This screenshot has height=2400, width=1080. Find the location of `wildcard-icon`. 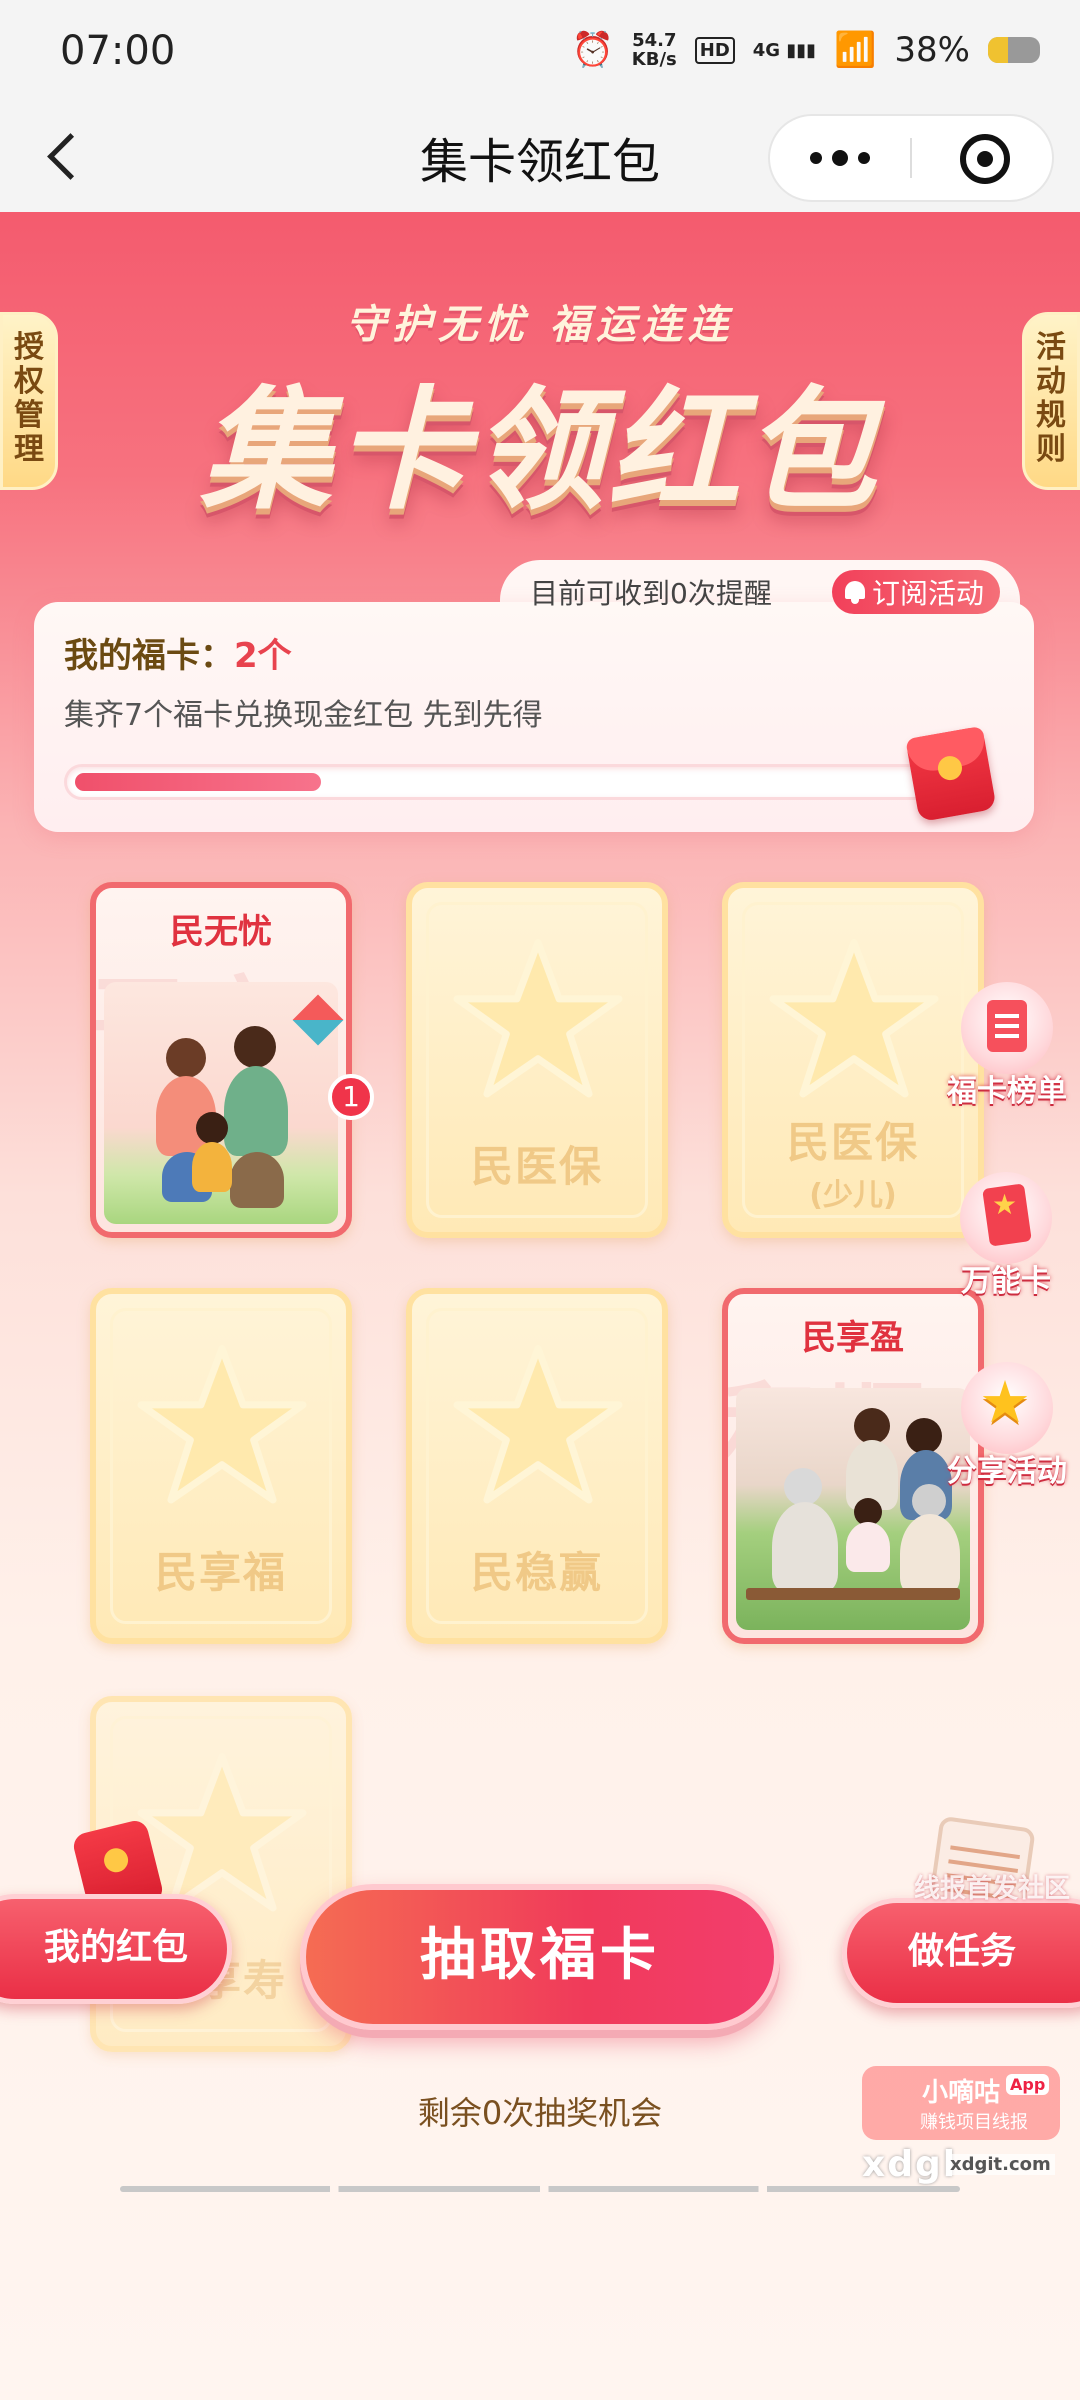

wildcard-icon is located at coordinates (1006, 1218).